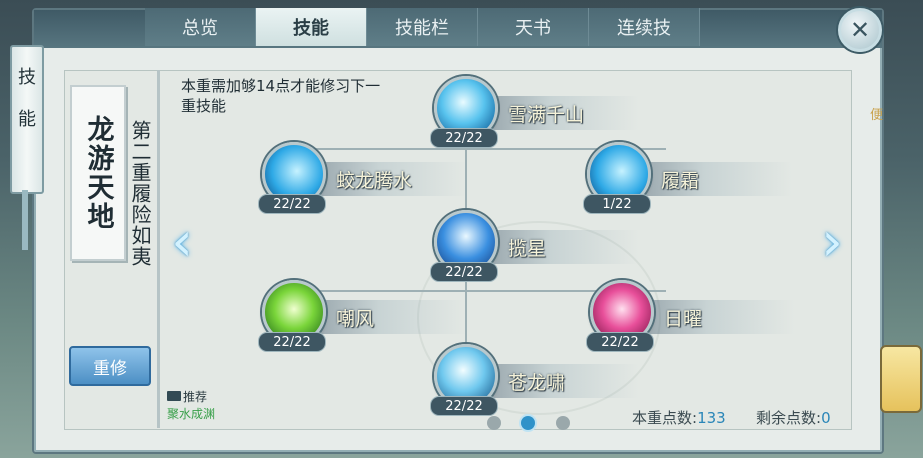 The image size is (923, 458). Describe the element at coordinates (683, 318) in the screenshot. I see `skill-name: 日曜` at that location.